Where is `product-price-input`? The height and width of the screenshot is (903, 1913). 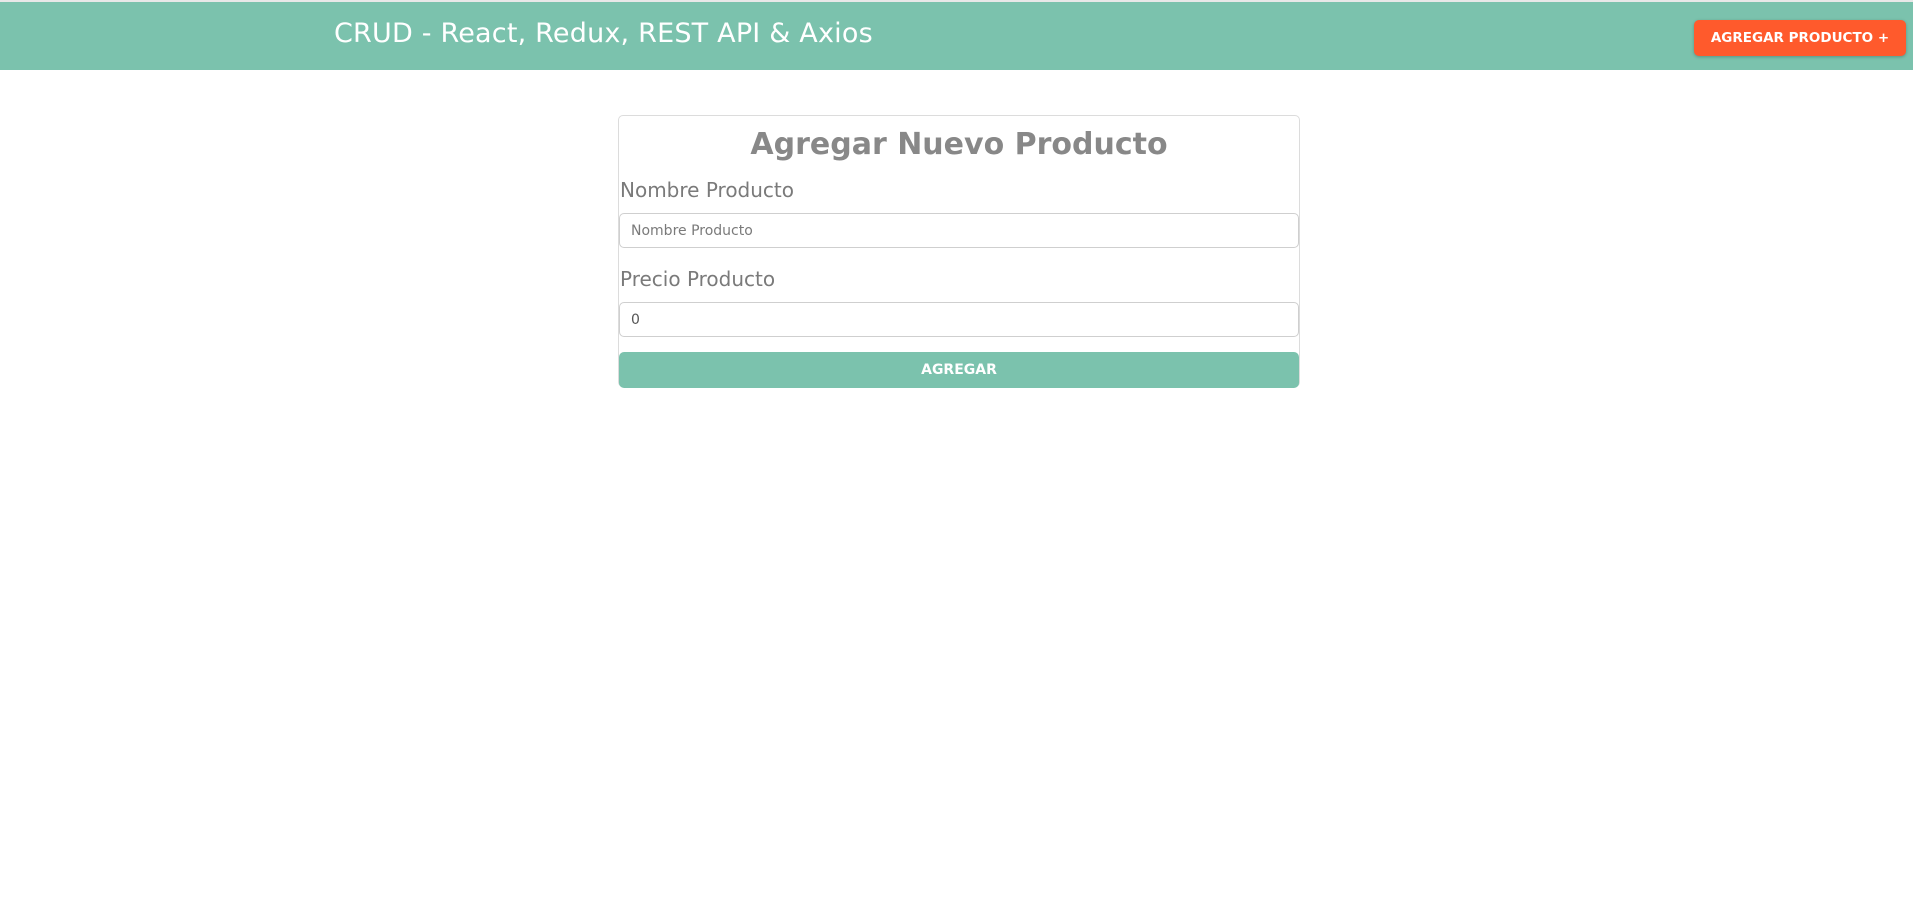
product-price-input is located at coordinates (959, 319).